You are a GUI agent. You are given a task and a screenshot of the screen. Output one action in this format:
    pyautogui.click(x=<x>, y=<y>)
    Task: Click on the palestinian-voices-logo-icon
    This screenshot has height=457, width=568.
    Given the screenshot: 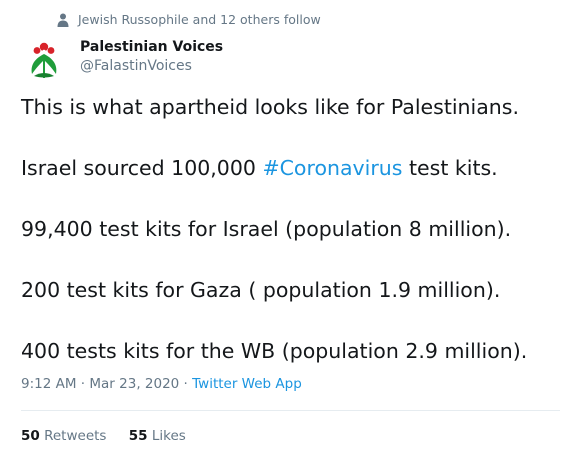 What is the action you would take?
    pyautogui.click(x=44, y=60)
    